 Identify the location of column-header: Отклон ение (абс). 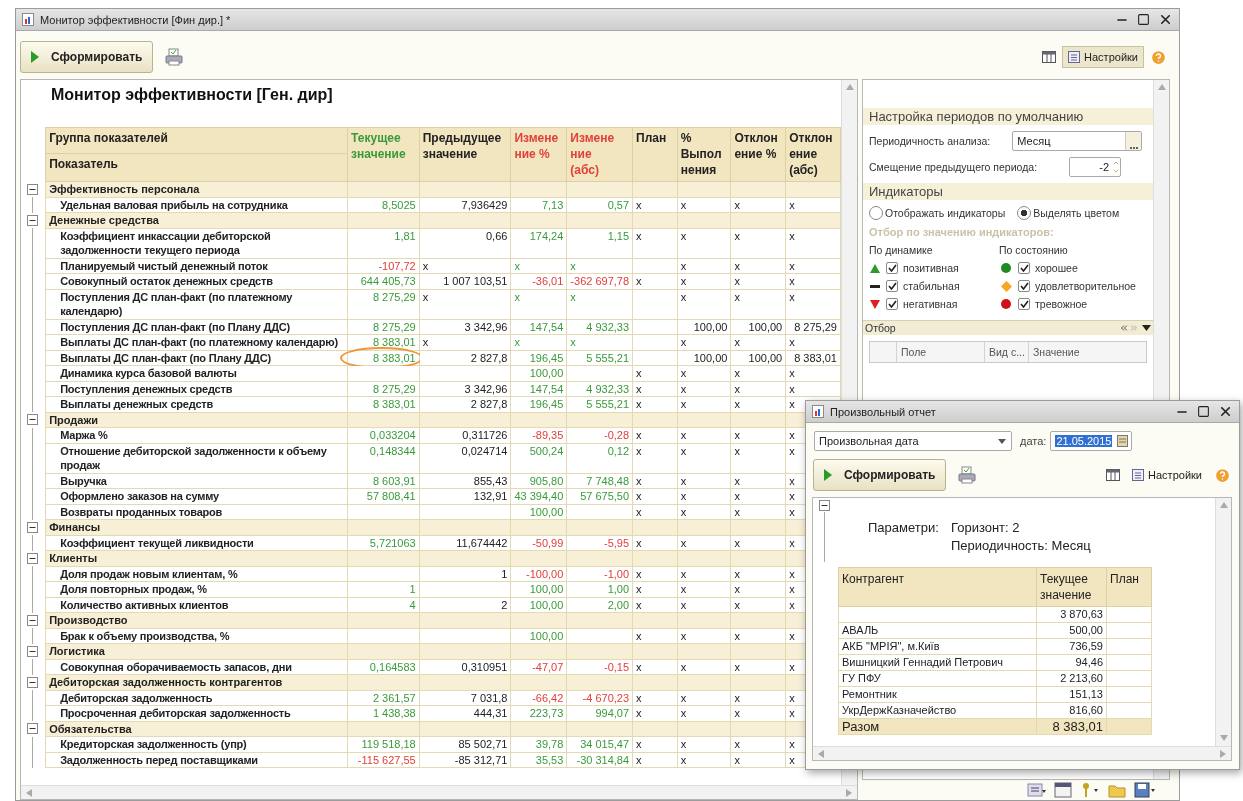
(813, 154).